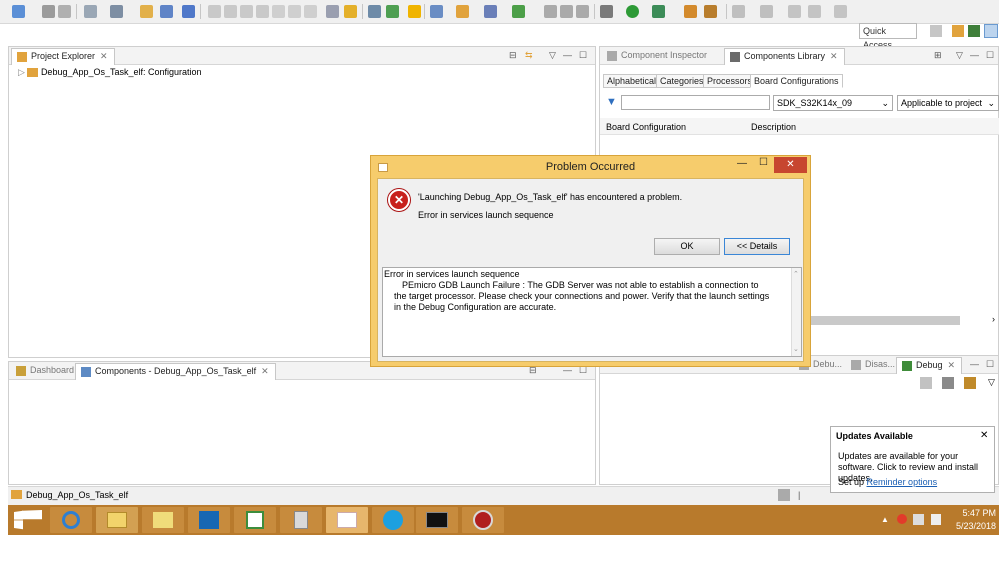 The image size is (999, 562). I want to click on disconnect-icon, so click(262, 11).